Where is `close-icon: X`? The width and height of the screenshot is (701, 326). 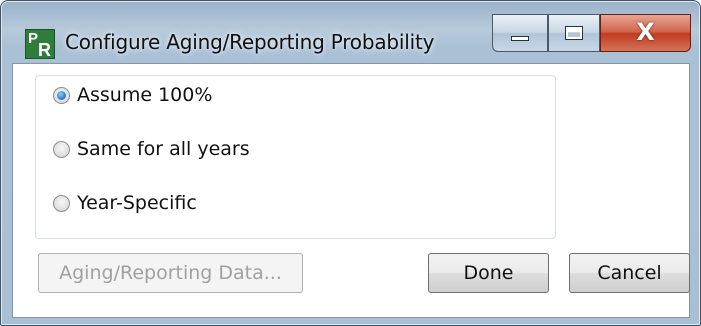
close-icon: X is located at coordinates (645, 32).